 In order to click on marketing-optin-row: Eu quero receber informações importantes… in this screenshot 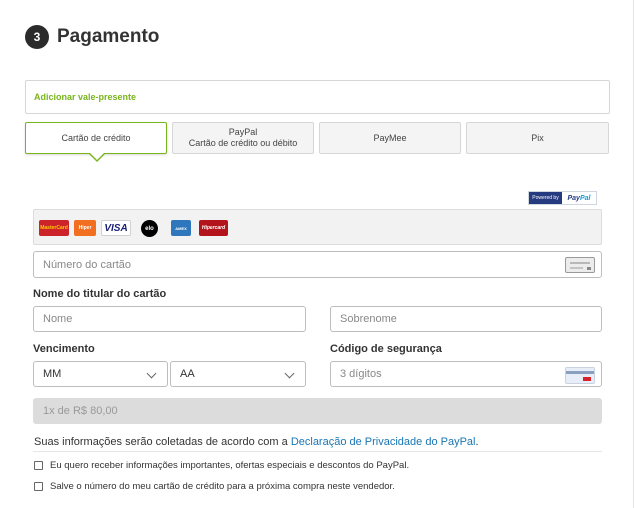, I will do `click(221, 465)`.